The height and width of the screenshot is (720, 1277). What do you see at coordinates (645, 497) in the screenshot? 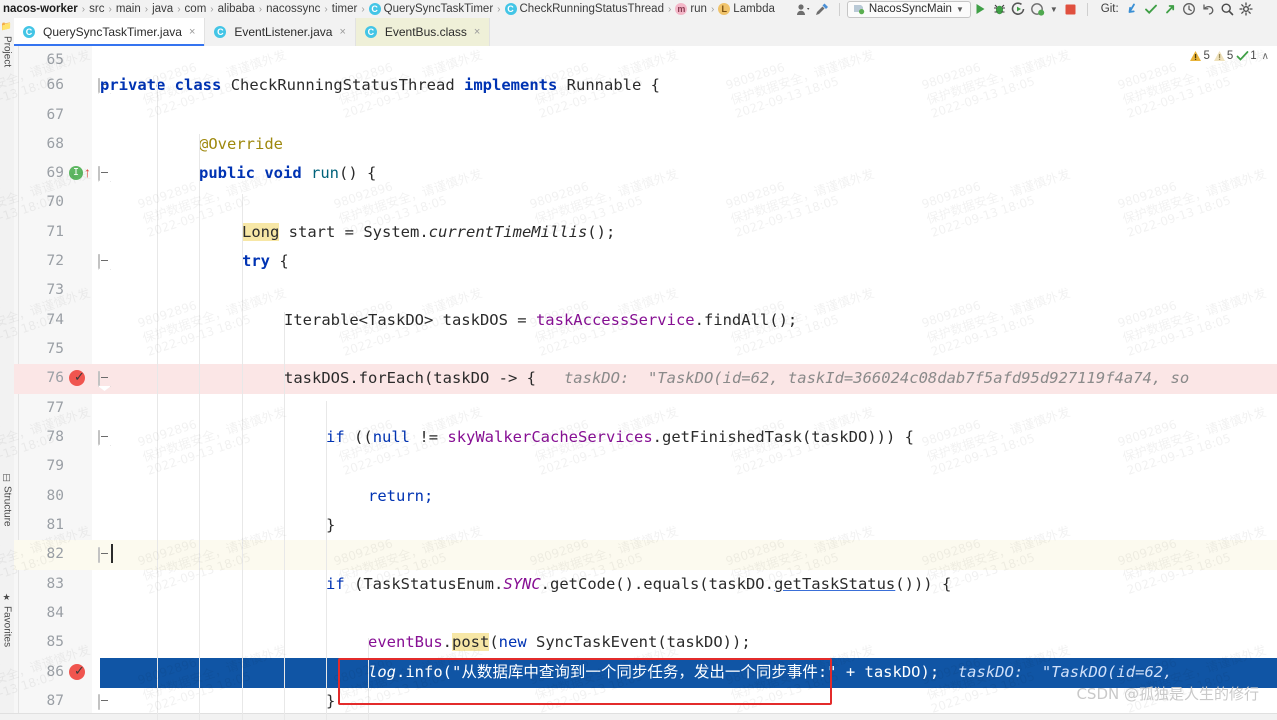
I see `editor-line: 80 return;` at bounding box center [645, 497].